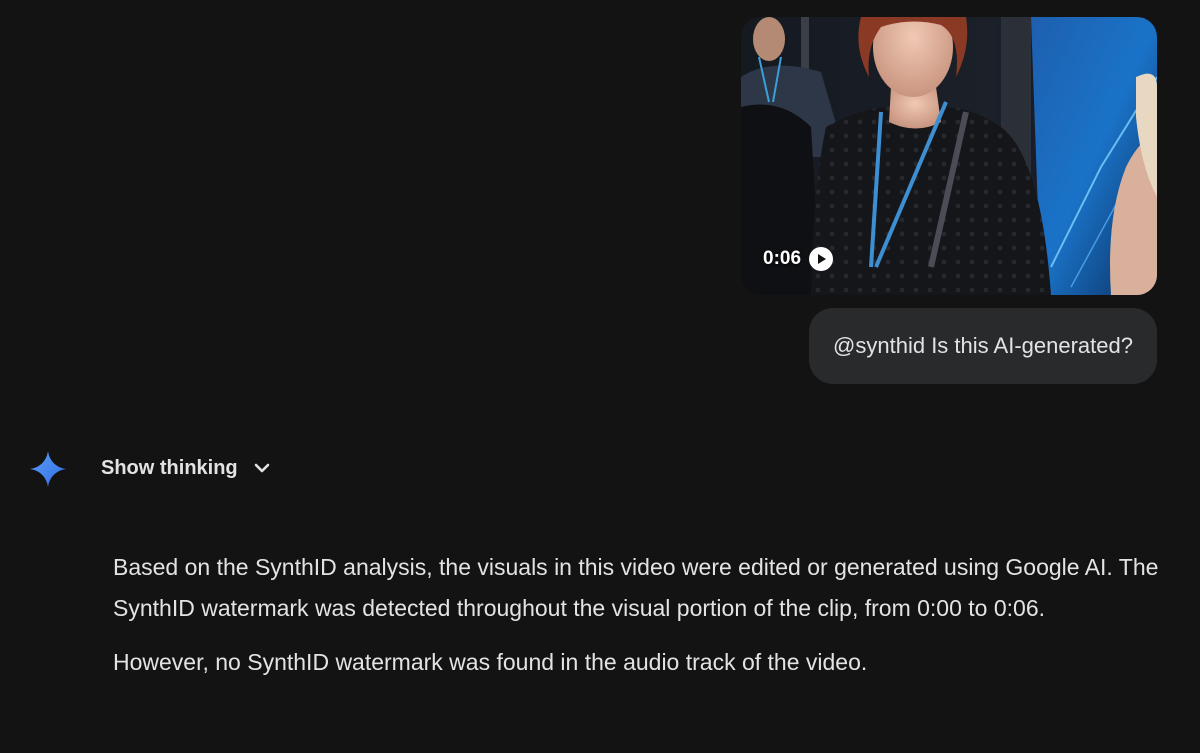 The image size is (1200, 753). Describe the element at coordinates (949, 156) in the screenshot. I see `video-thumbnail: 0:06` at that location.